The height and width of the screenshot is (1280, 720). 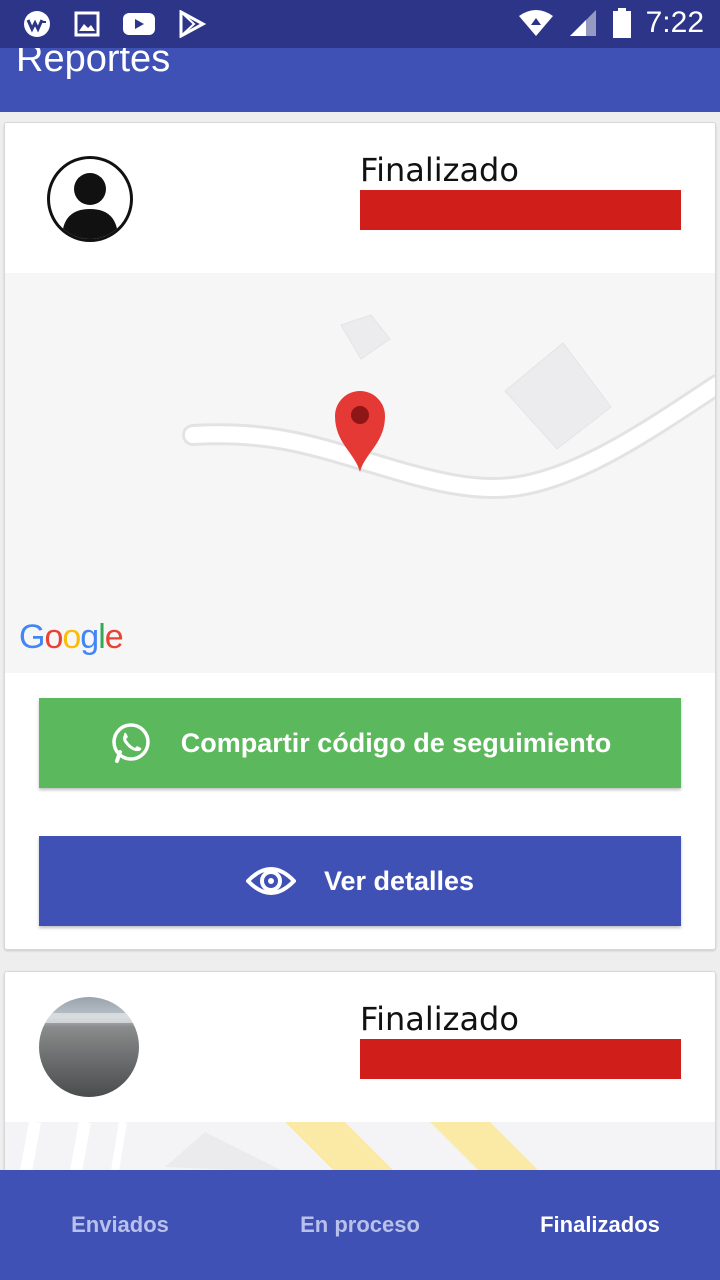 I want to click on google-logo: Google, so click(x=71, y=637).